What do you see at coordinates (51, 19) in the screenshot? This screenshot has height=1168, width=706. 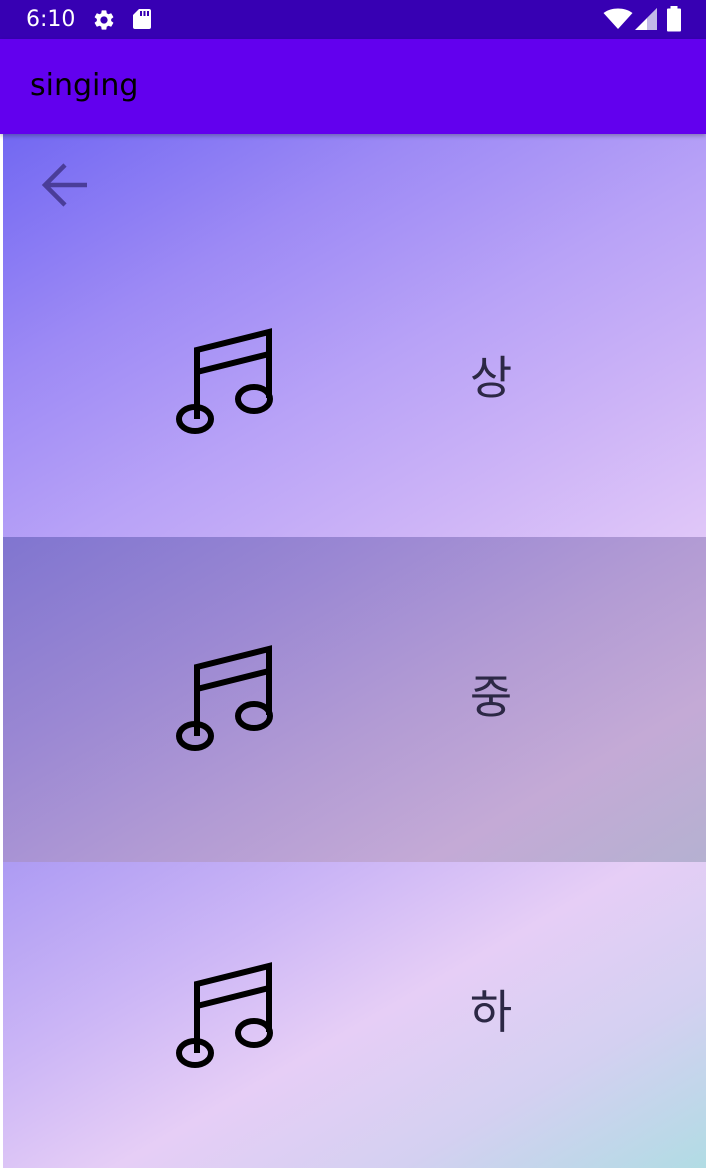 I see `status-time: 6:10` at bounding box center [51, 19].